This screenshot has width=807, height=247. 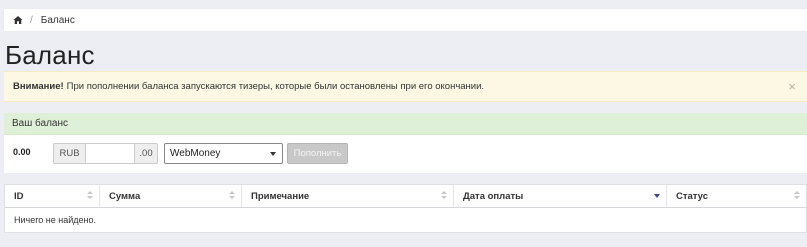 What do you see at coordinates (110, 153) in the screenshot?
I see `amount-input` at bounding box center [110, 153].